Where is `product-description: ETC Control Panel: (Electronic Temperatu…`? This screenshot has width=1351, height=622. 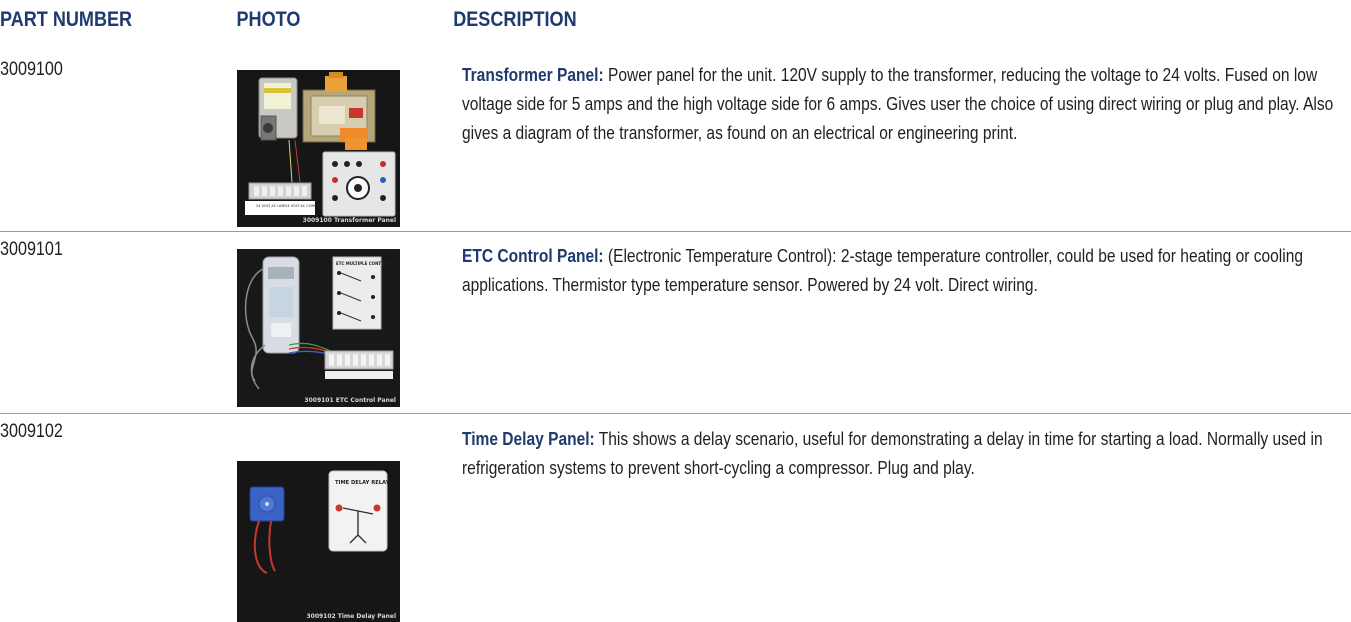
product-description: ETC Control Panel: (Electronic Temperatu… is located at coordinates (906, 270).